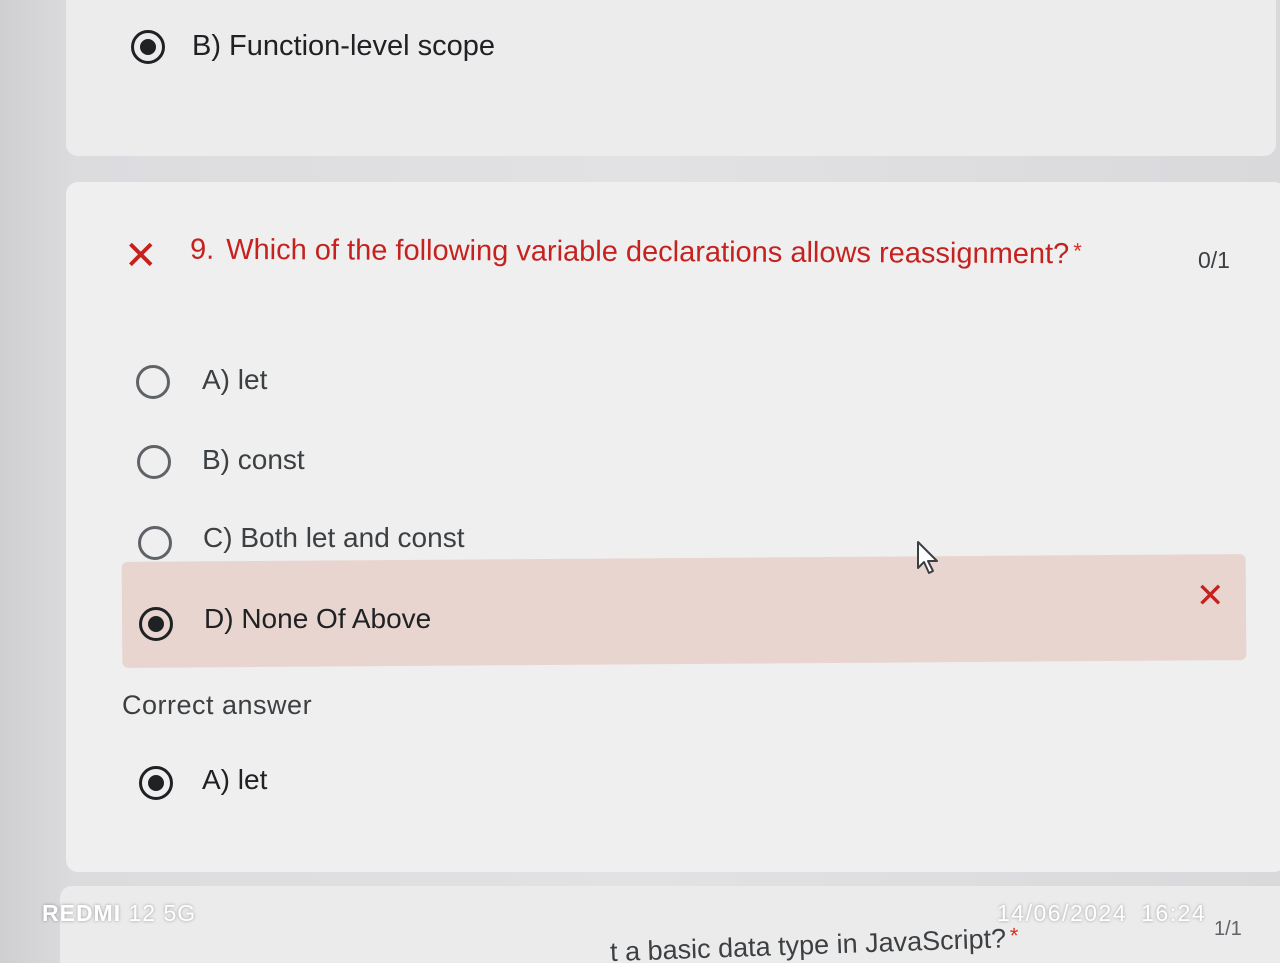 Image resolution: width=1280 pixels, height=963 pixels. Describe the element at coordinates (235, 779) in the screenshot. I see `correct-answer-label: A) let` at that location.